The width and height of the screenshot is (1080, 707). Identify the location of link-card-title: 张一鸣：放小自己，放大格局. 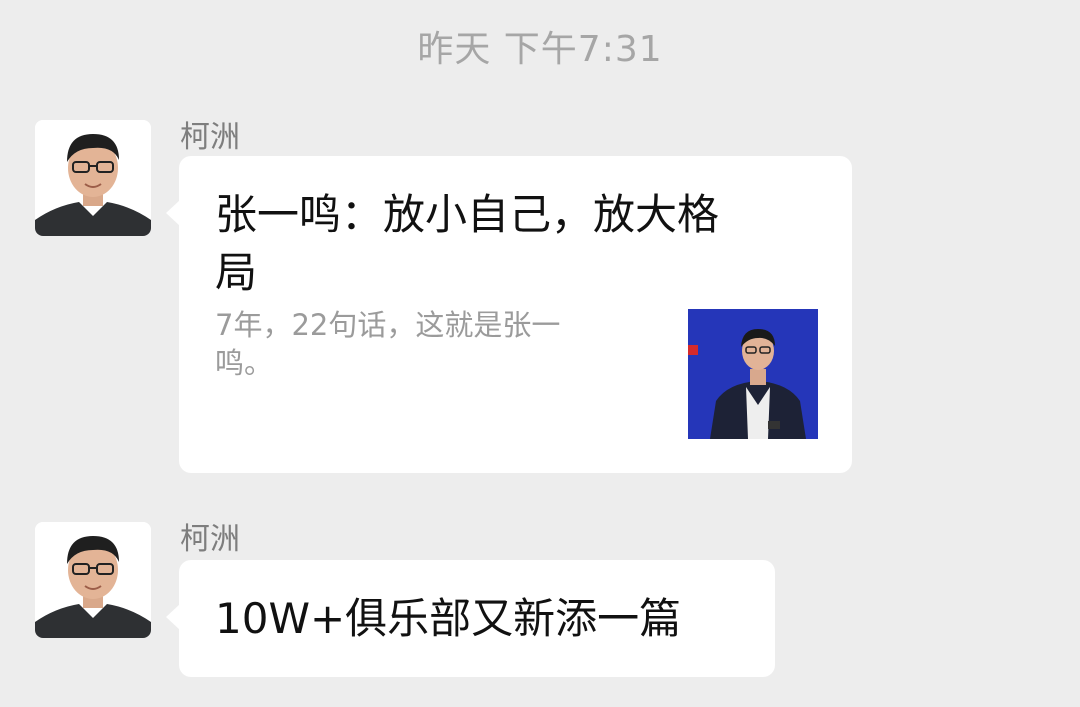
(467, 243).